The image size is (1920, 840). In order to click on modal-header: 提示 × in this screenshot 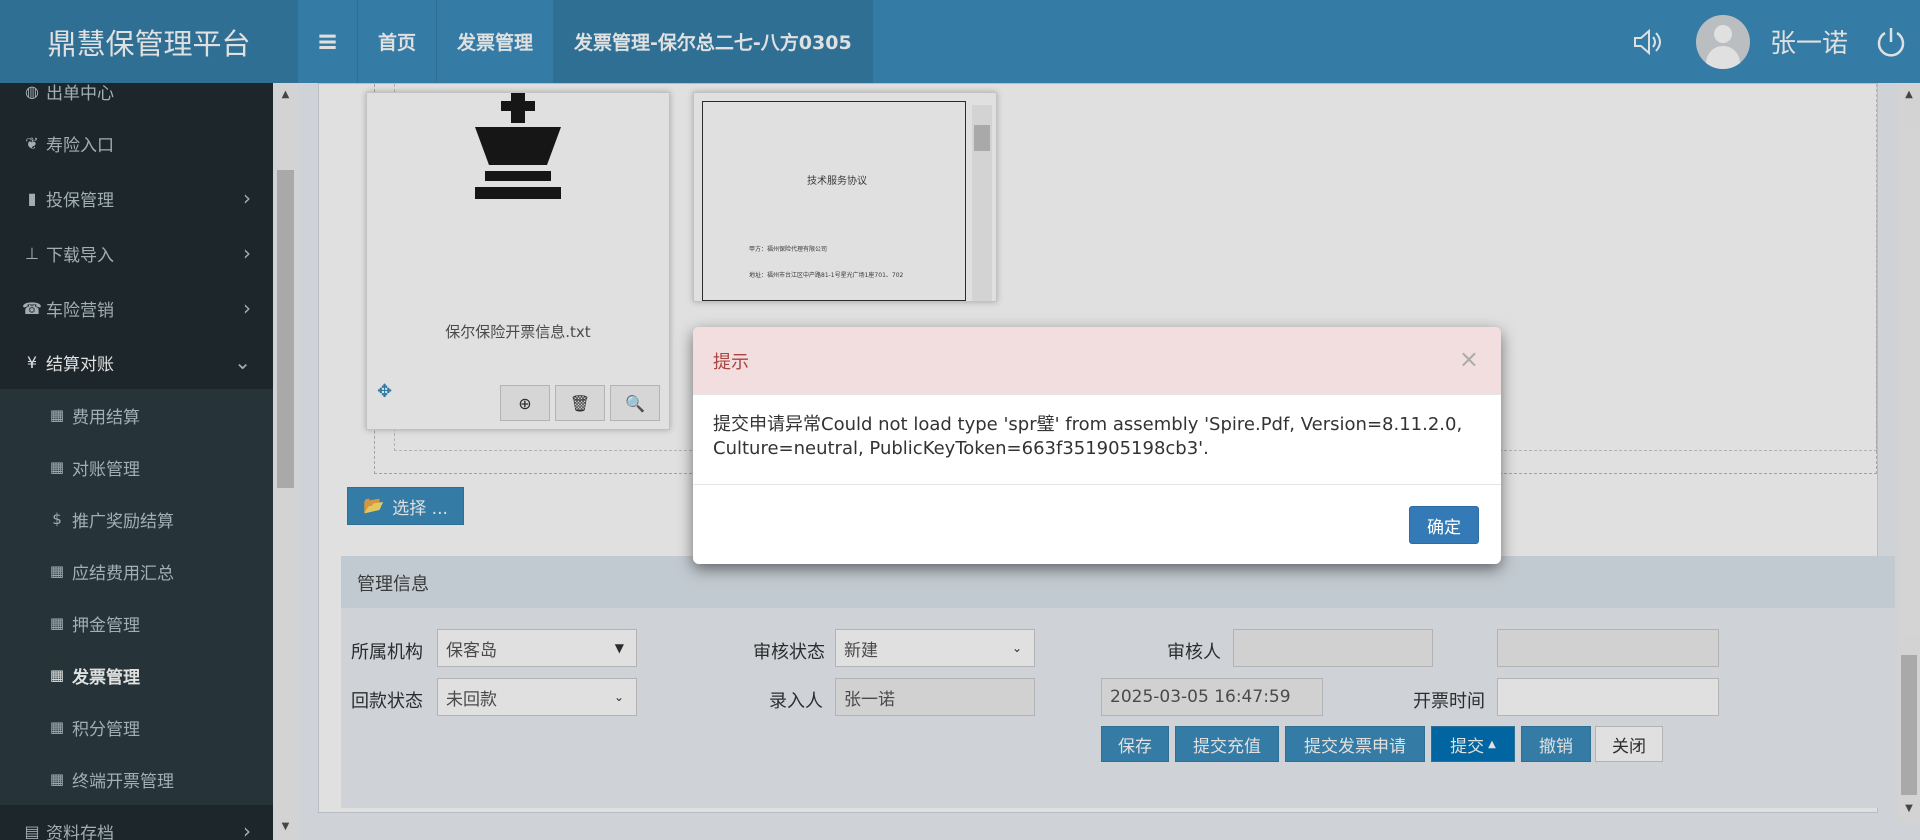, I will do `click(1097, 361)`.